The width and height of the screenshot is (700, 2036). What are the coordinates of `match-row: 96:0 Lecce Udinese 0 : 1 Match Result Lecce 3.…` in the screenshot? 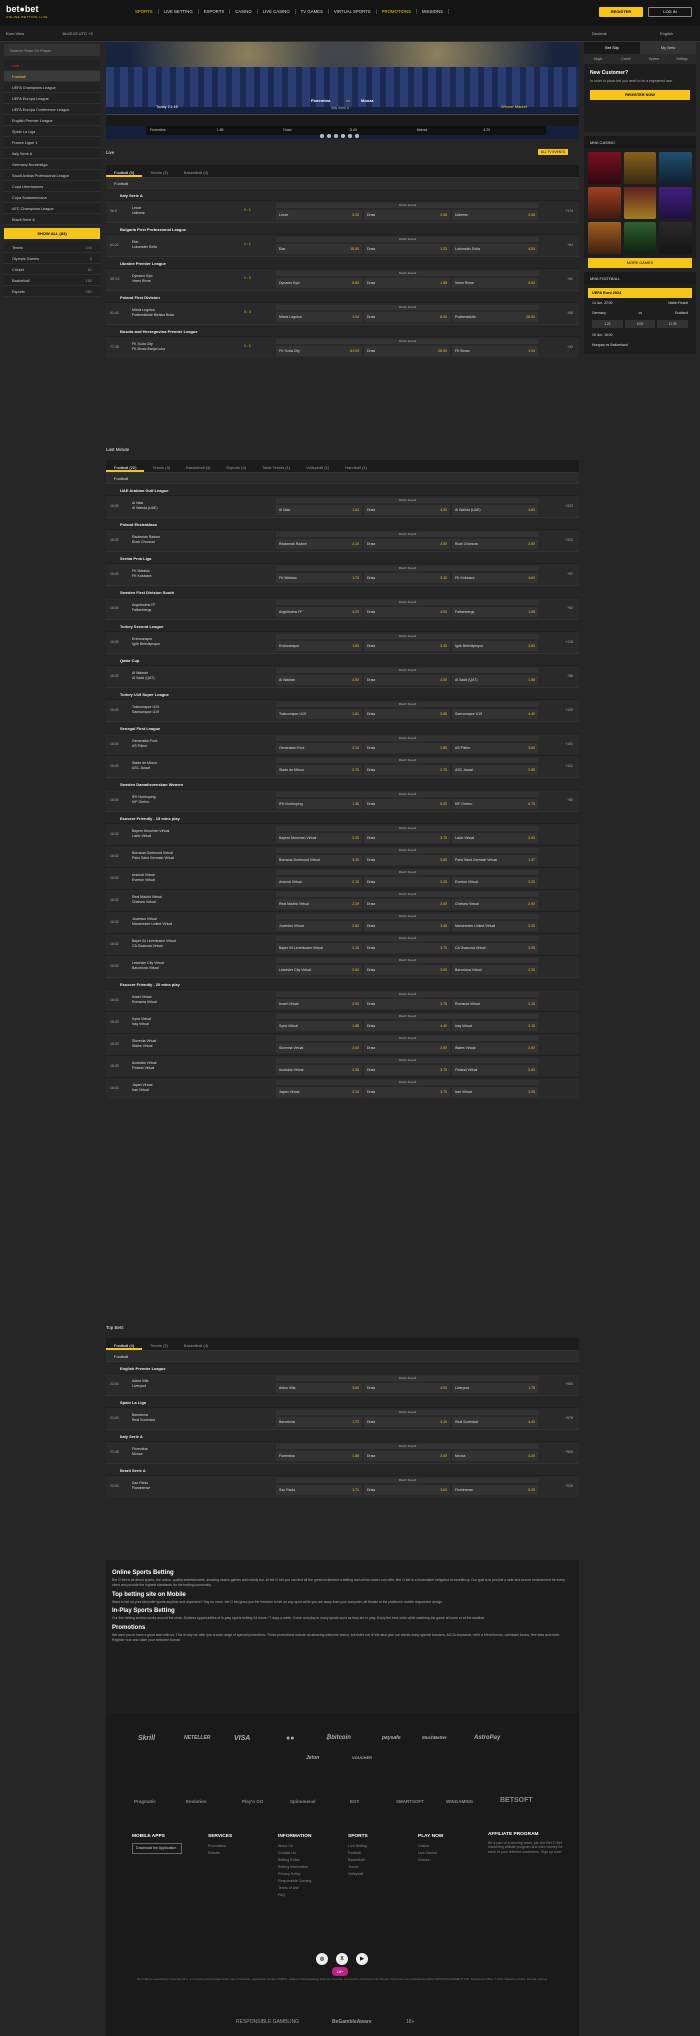 It's located at (342, 211).